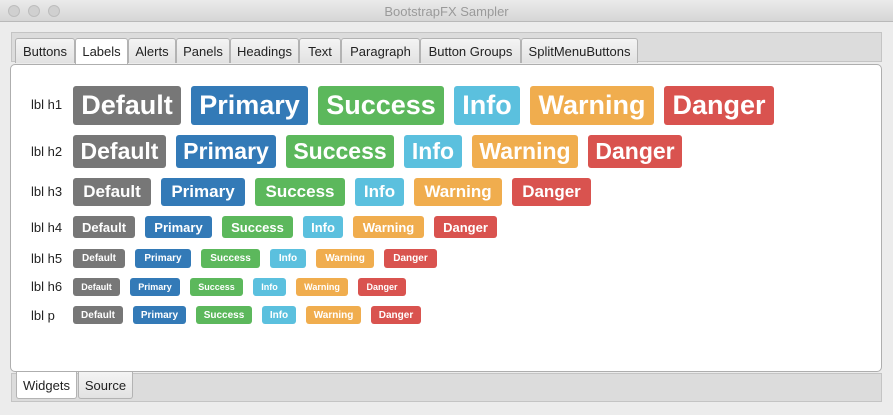 Image resolution: width=893 pixels, height=415 pixels. Describe the element at coordinates (592, 105) in the screenshot. I see `label-warning-h1: Warning` at that location.